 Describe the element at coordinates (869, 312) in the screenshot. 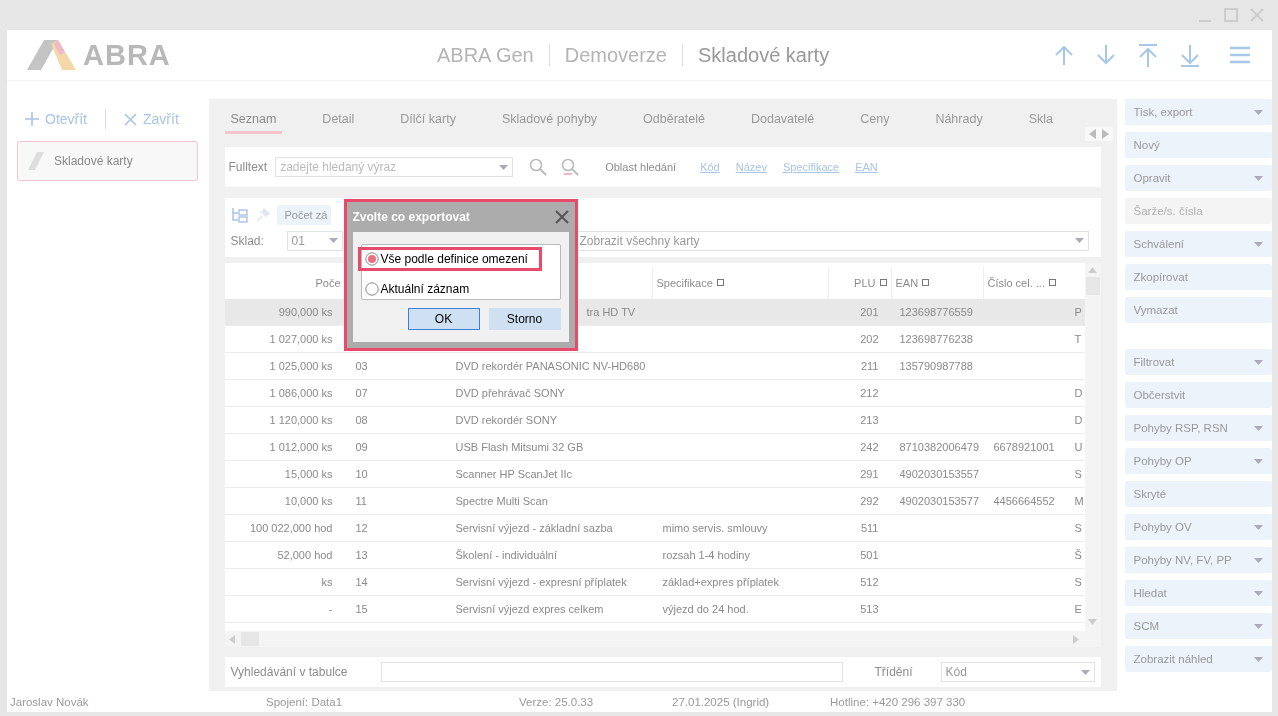

I see `table-cell: 201` at that location.